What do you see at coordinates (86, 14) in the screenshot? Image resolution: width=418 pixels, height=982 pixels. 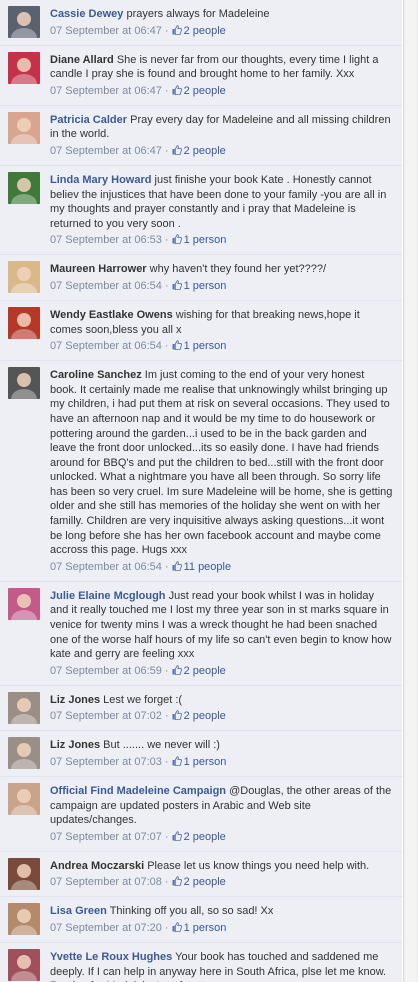 I see `comment-author-link: Cassie Dewey` at bounding box center [86, 14].